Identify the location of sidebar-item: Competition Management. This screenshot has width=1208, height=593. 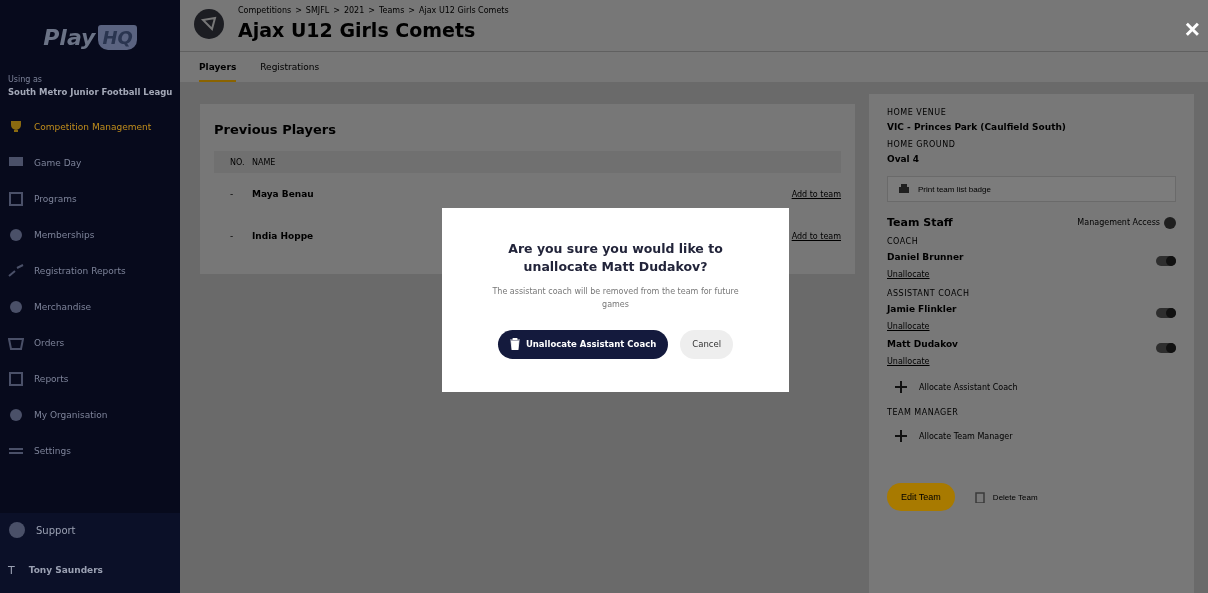
(90, 127).